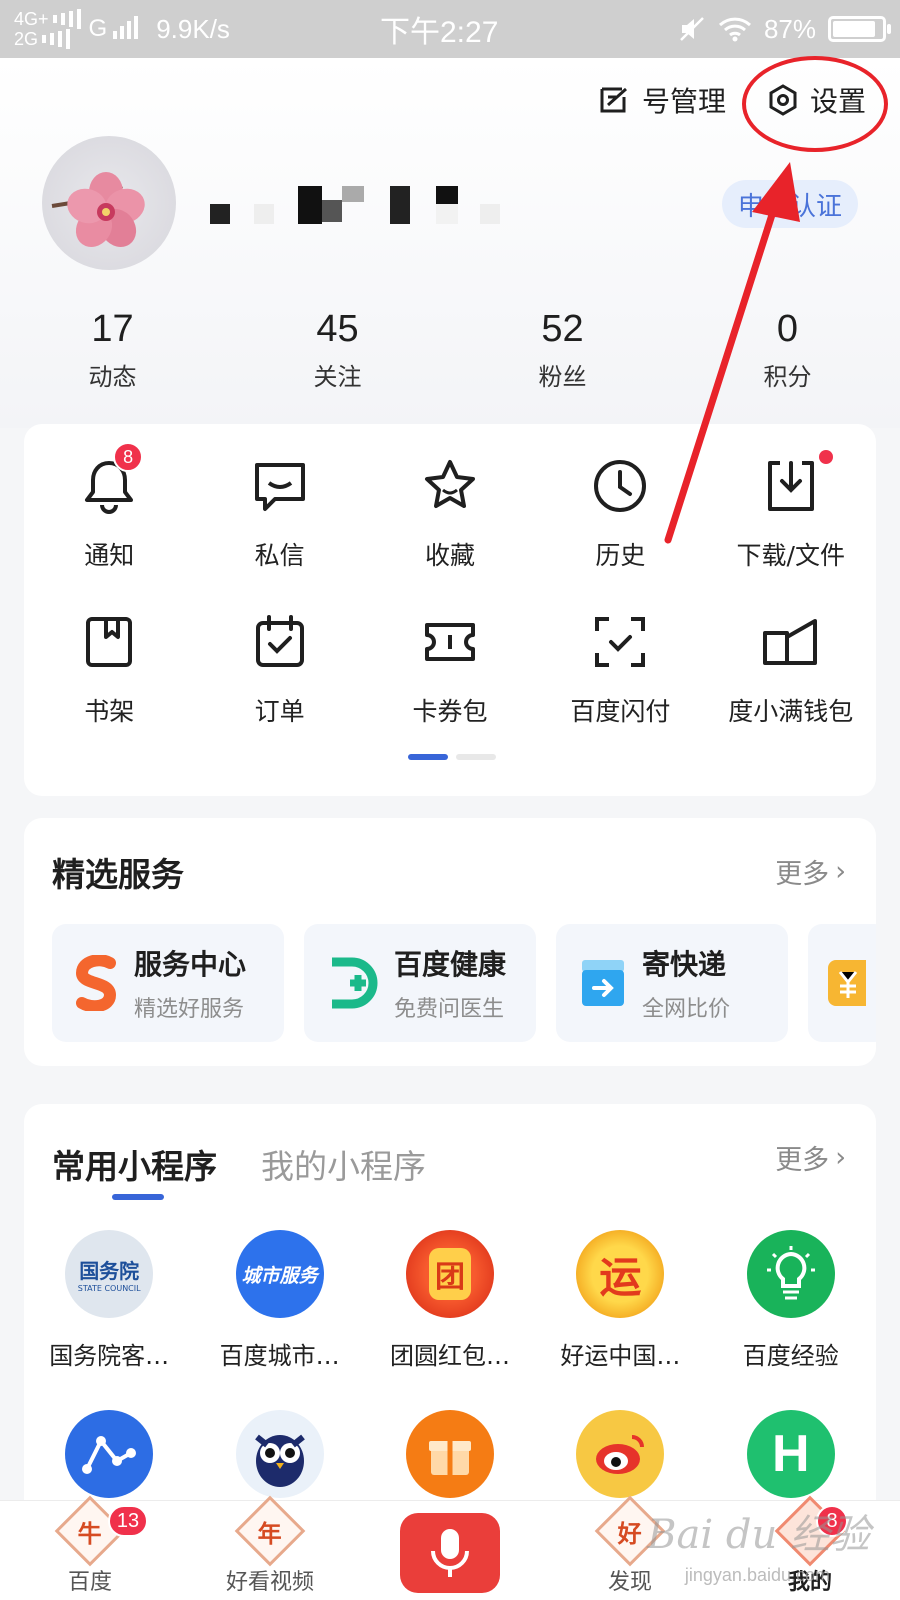  Describe the element at coordinates (112, 329) in the screenshot. I see `stat-value: 17` at that location.